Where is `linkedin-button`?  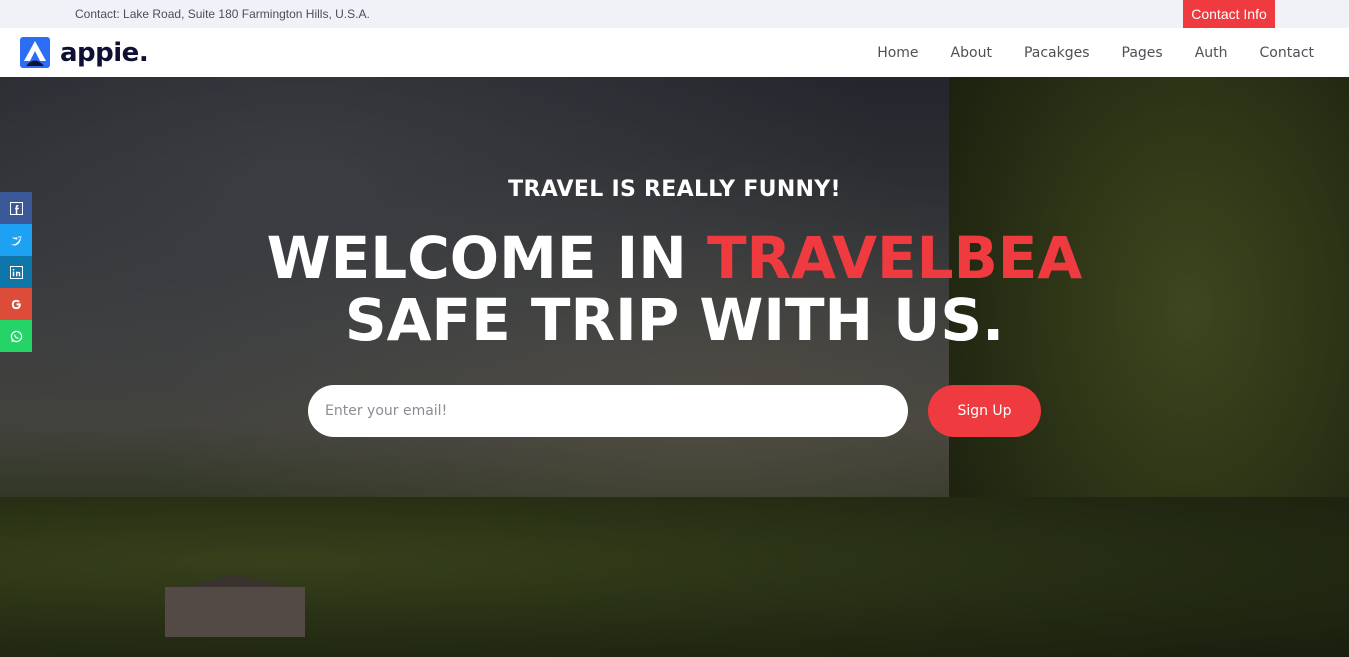
linkedin-button is located at coordinates (16, 272).